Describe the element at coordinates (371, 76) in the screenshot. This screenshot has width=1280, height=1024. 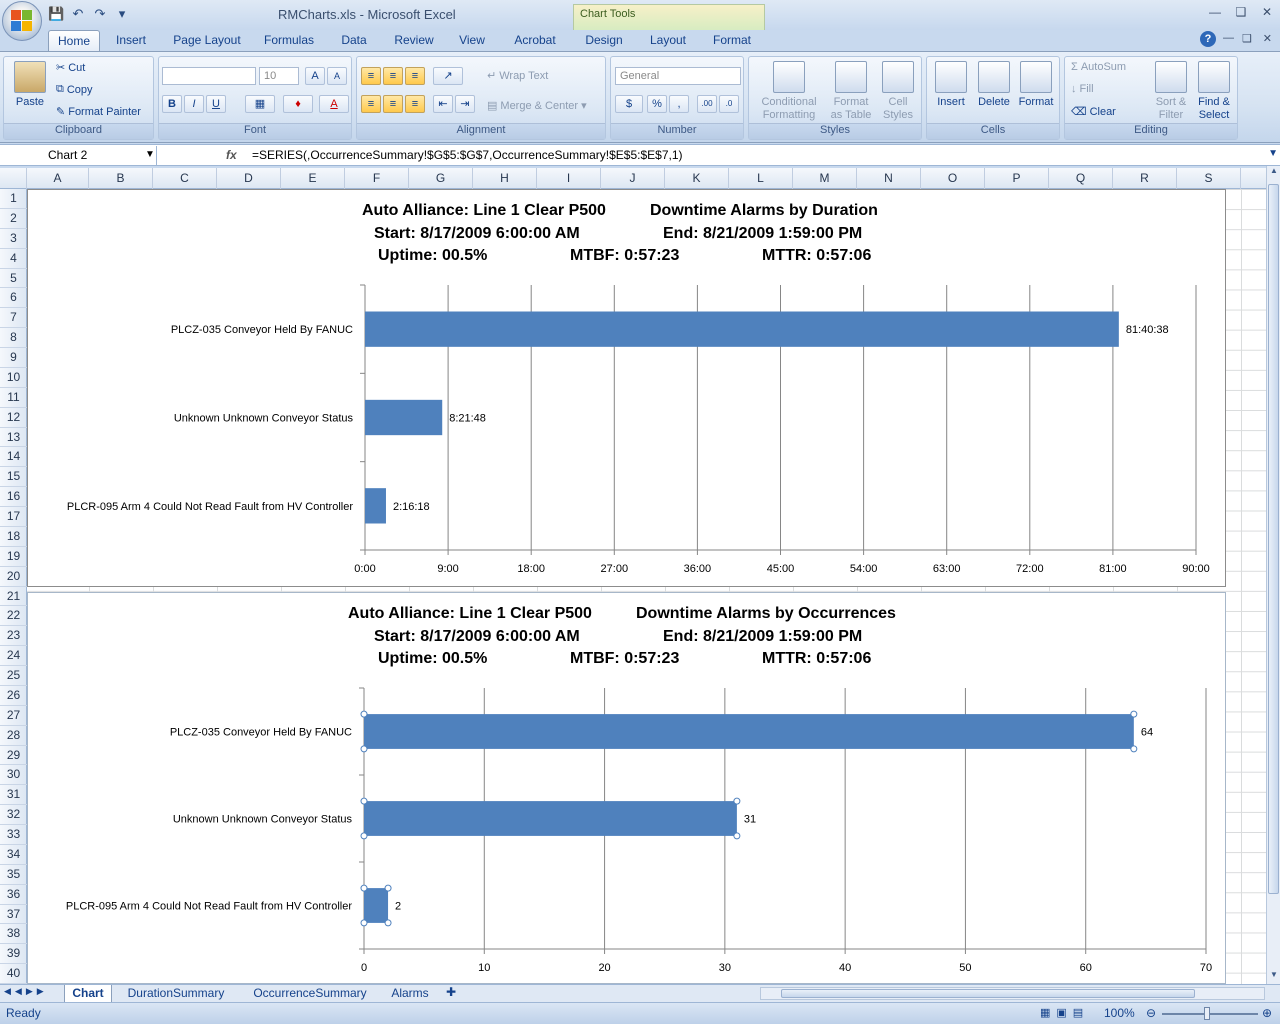
I see `align-top-icon: ≡` at that location.